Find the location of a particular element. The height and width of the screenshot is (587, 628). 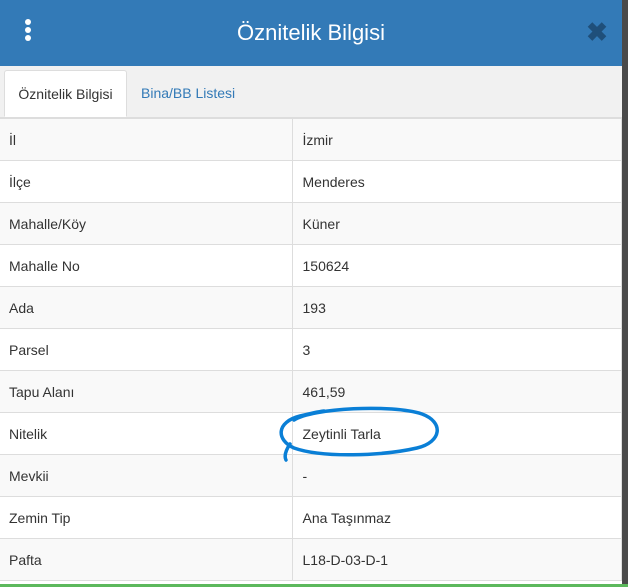

attribute-key: Tapu Alanı is located at coordinates (146, 391).